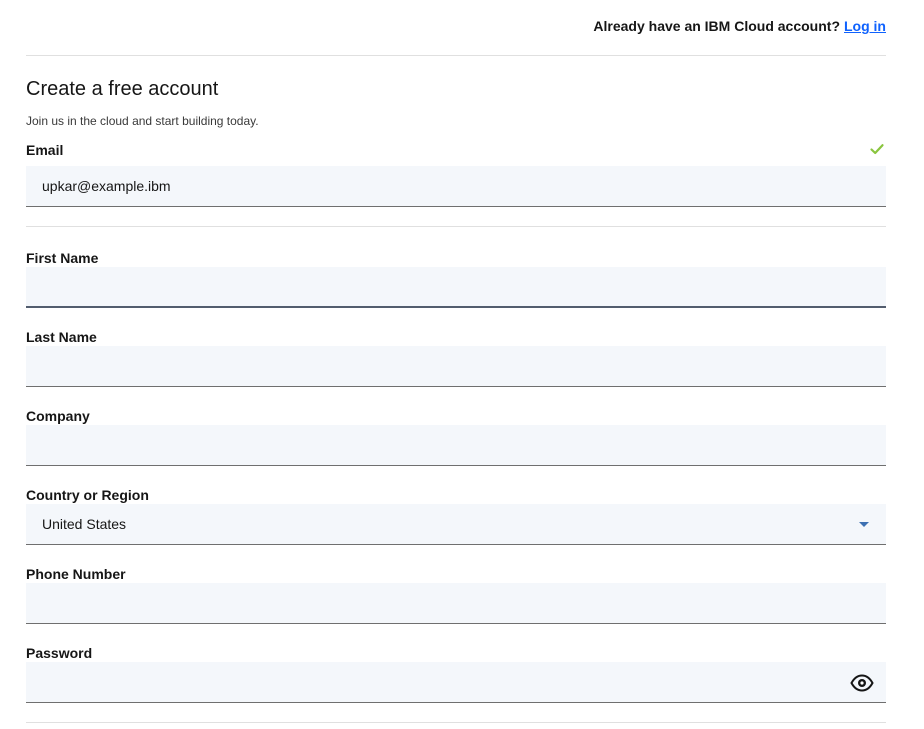  I want to click on password-label: Password, so click(59, 653).